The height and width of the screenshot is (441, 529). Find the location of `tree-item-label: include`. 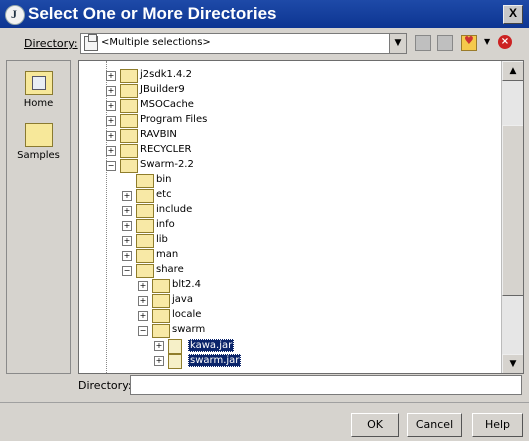

tree-item-label: include is located at coordinates (174, 209).